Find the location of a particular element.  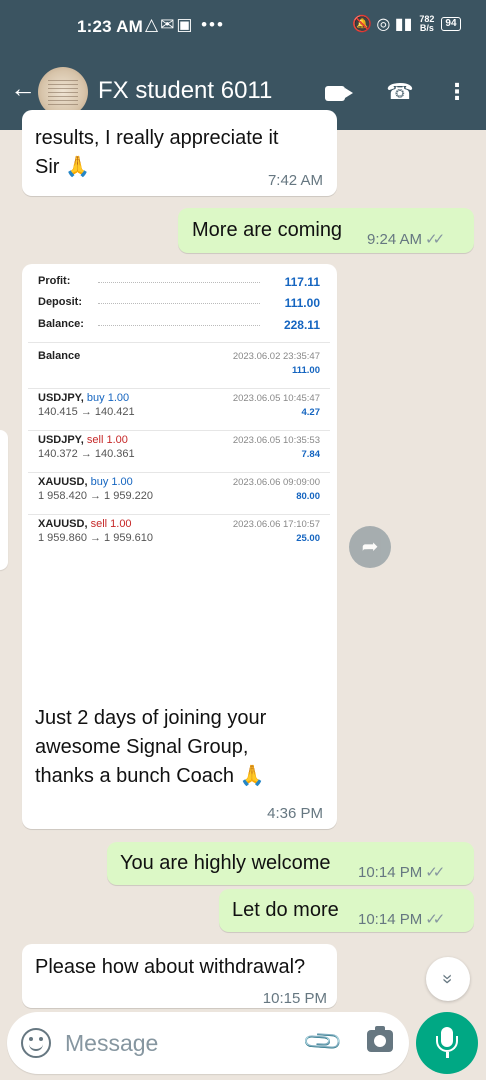

status-time: 1:23 AM is located at coordinates (110, 26).